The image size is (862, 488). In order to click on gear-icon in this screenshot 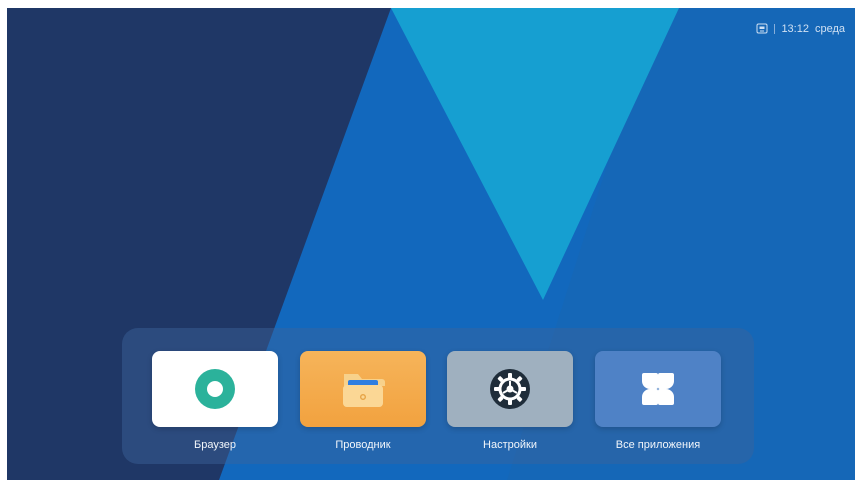, I will do `click(510, 389)`.